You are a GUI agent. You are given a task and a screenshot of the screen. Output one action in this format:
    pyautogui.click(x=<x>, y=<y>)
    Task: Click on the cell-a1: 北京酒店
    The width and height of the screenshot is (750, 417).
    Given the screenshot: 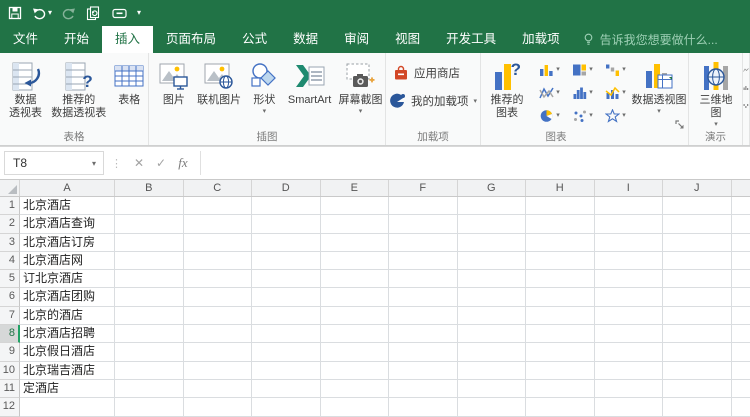 What is the action you would take?
    pyautogui.click(x=67, y=206)
    